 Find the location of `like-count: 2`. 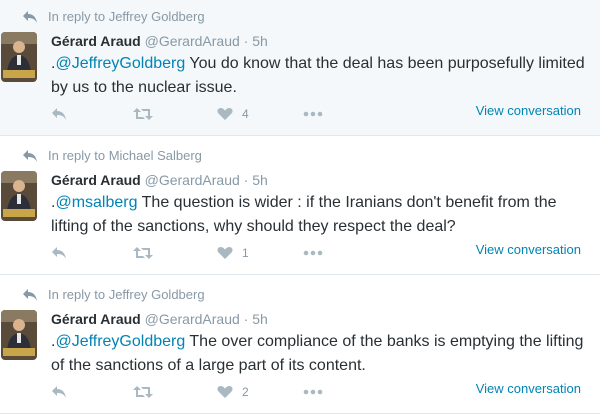

like-count: 2 is located at coordinates (245, 392).